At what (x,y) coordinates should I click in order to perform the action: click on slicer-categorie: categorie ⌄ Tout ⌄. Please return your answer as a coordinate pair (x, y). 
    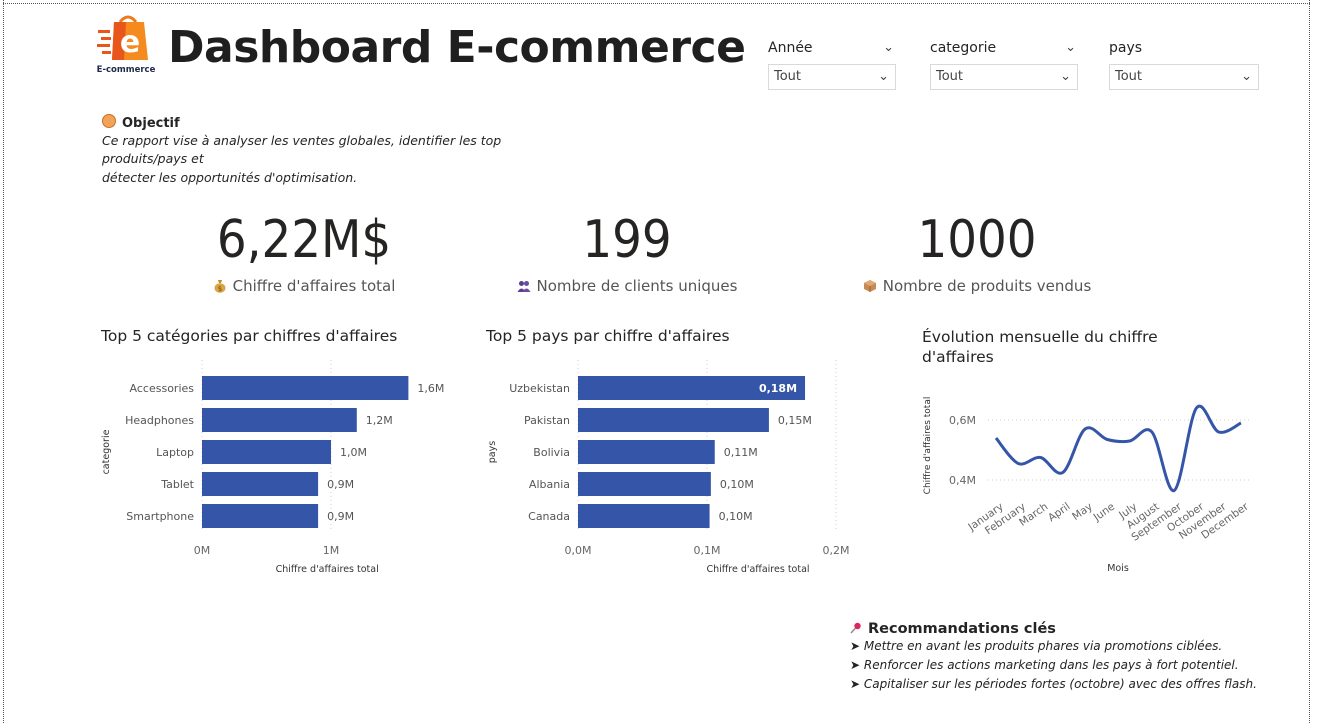
    Looking at the image, I should click on (1004, 64).